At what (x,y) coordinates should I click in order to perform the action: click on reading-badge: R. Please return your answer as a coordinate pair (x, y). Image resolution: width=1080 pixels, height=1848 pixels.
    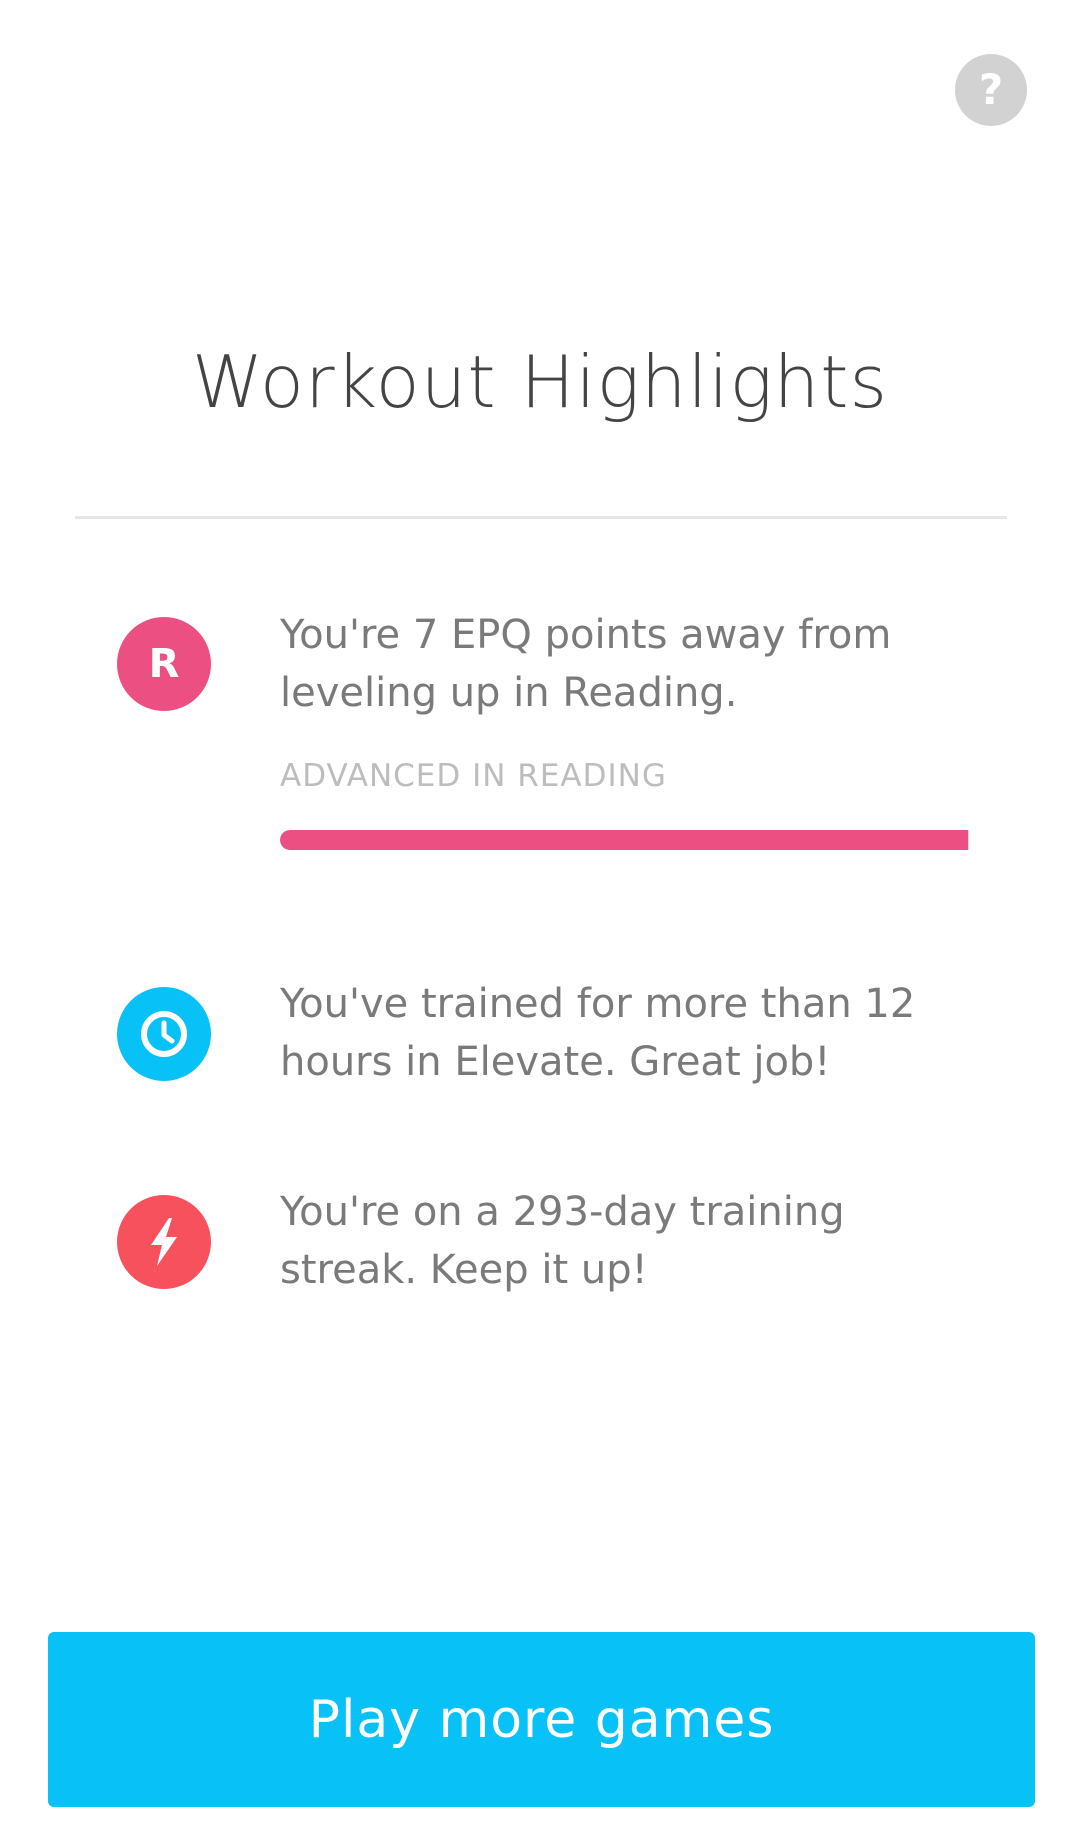
    Looking at the image, I should click on (164, 664).